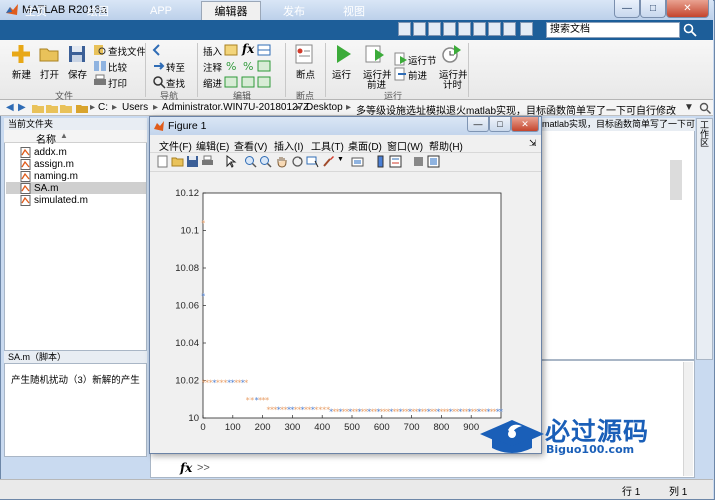 The width and height of the screenshot is (715, 500). I want to click on link-plot-icon, so click(357, 161).